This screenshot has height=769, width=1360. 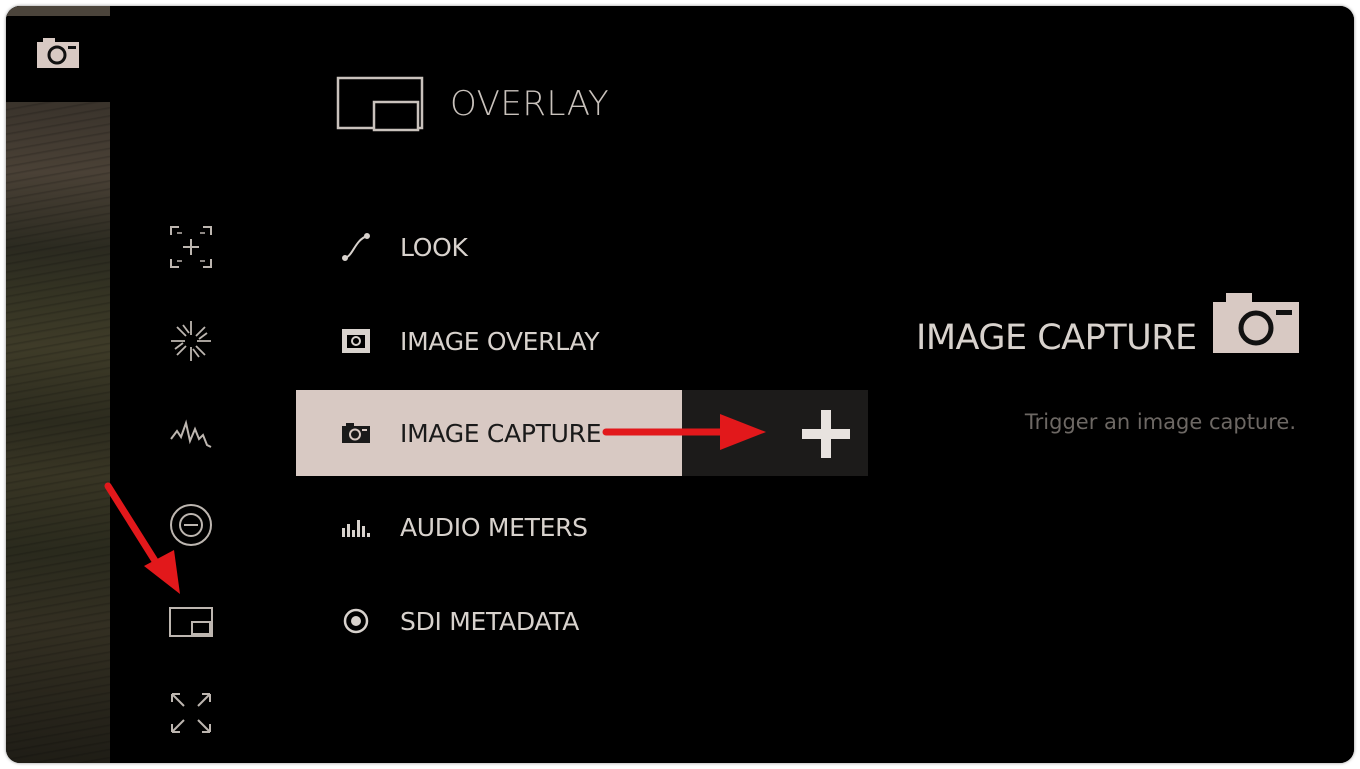 I want to click on sdi-metadata-icon, so click(x=356, y=621).